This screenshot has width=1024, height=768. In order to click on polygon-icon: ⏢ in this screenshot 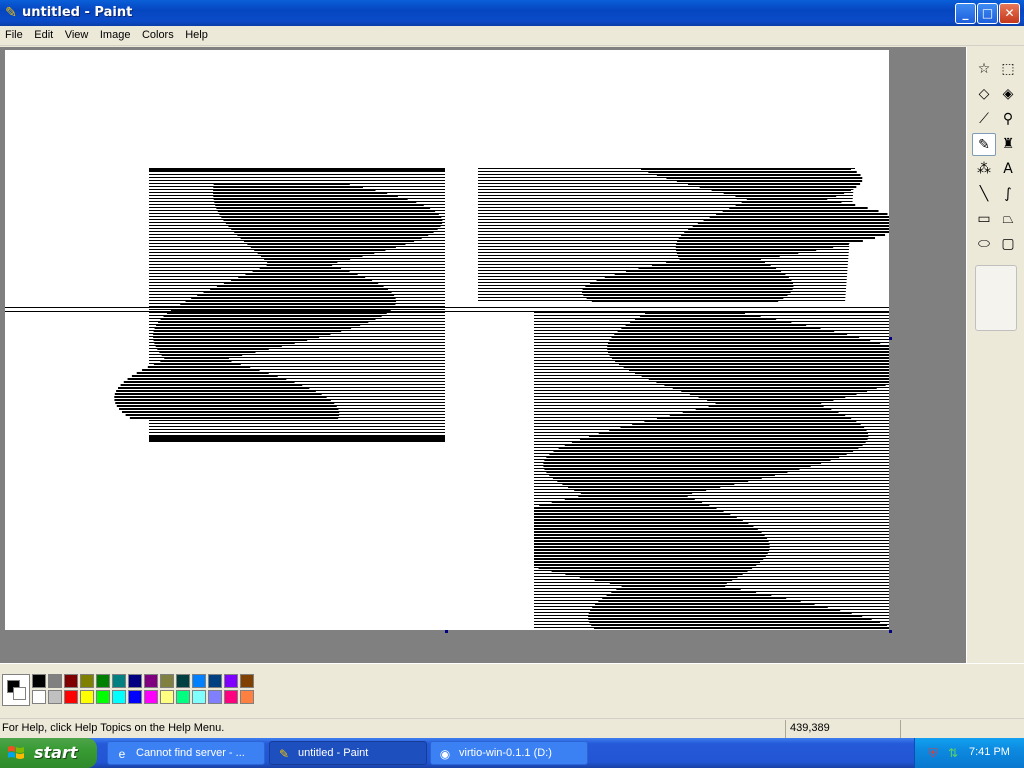, I will do `click(1008, 219)`.